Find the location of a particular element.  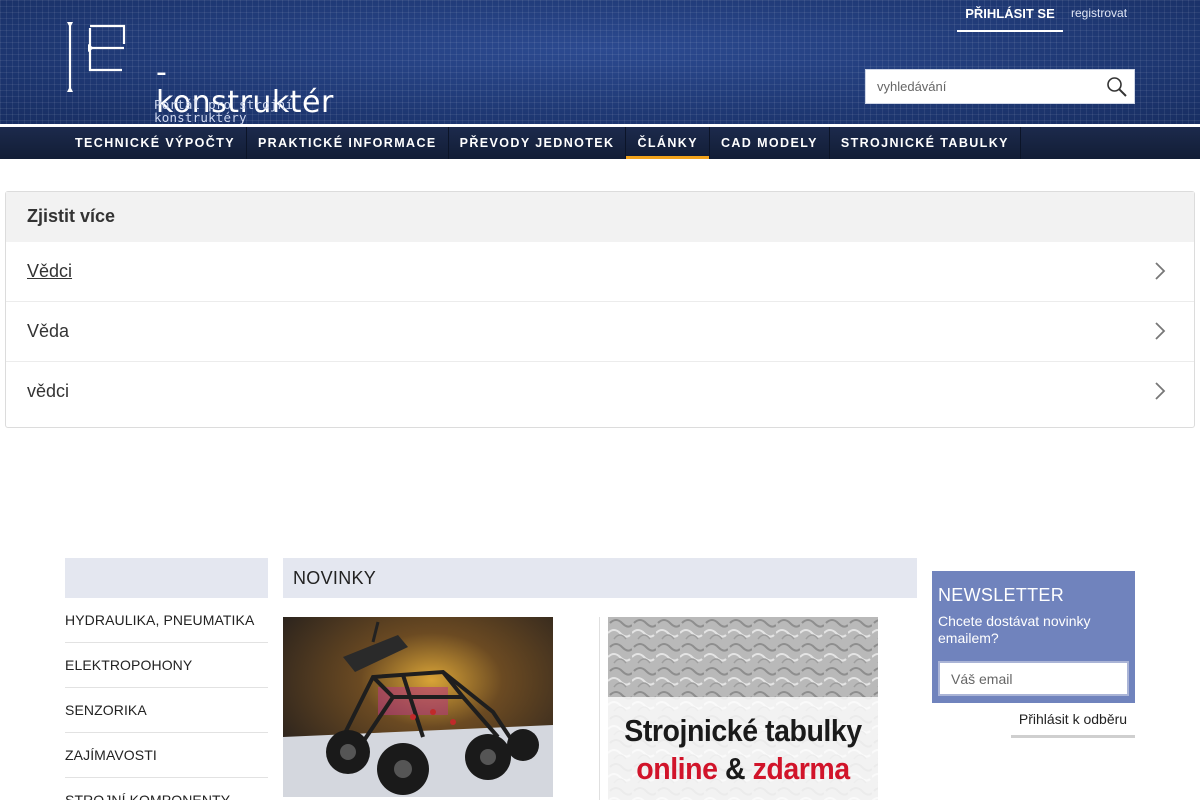

nav-item-clanky: ČLÁNKY is located at coordinates (668, 143).